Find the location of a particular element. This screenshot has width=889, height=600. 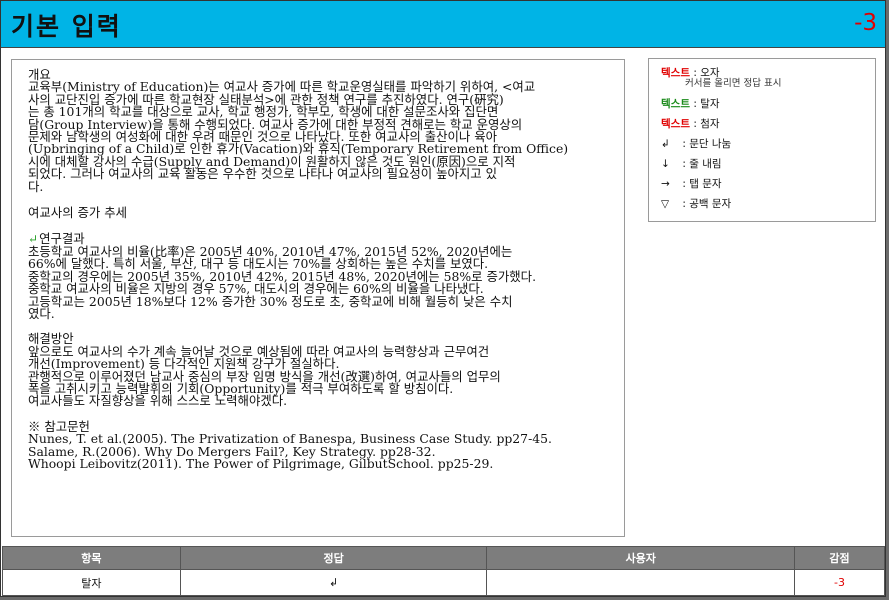

text-line: 였다. is located at coordinates (41, 313).